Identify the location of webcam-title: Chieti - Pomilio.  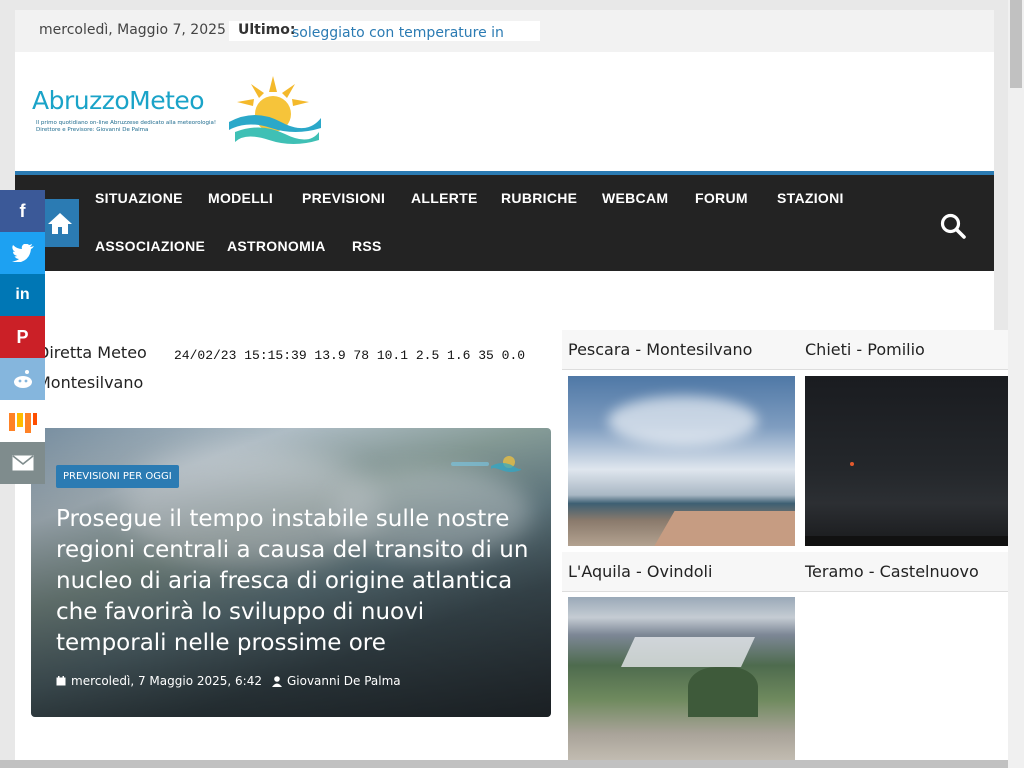
(904, 350).